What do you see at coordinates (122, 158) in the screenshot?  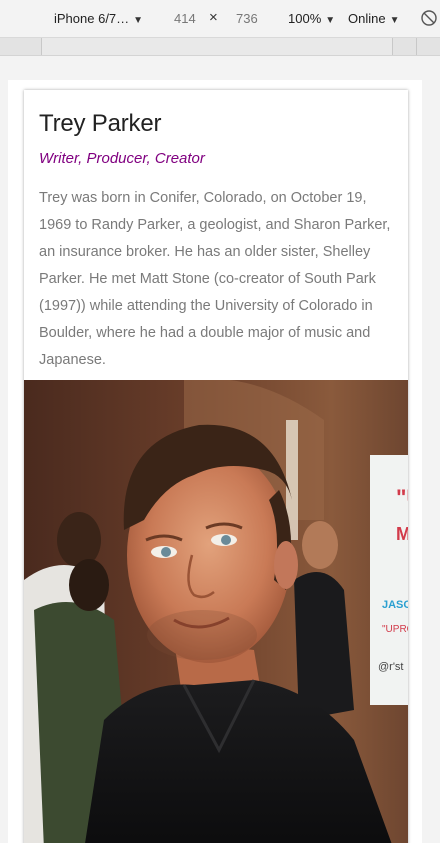 I see `profile-role: Writer, Producer, Creator` at bounding box center [122, 158].